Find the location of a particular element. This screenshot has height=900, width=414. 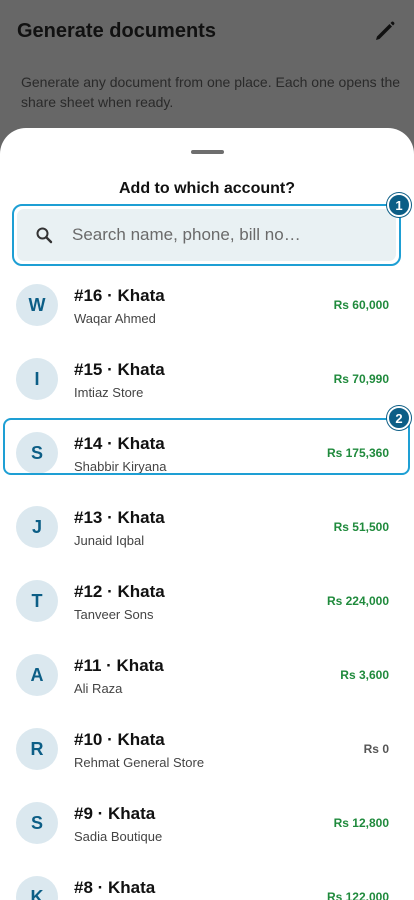

sheet-drag-handle is located at coordinates (207, 152).